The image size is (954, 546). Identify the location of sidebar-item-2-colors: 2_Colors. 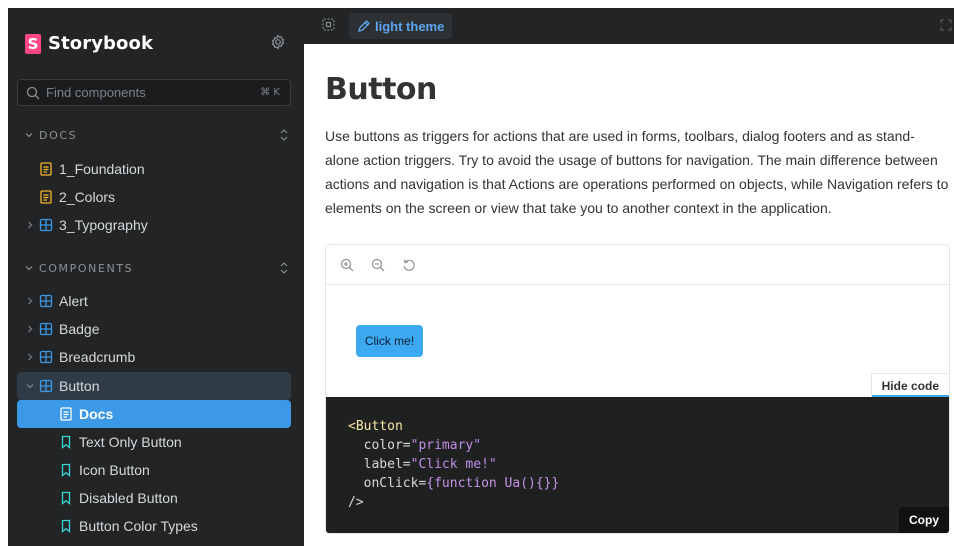
(154, 197).